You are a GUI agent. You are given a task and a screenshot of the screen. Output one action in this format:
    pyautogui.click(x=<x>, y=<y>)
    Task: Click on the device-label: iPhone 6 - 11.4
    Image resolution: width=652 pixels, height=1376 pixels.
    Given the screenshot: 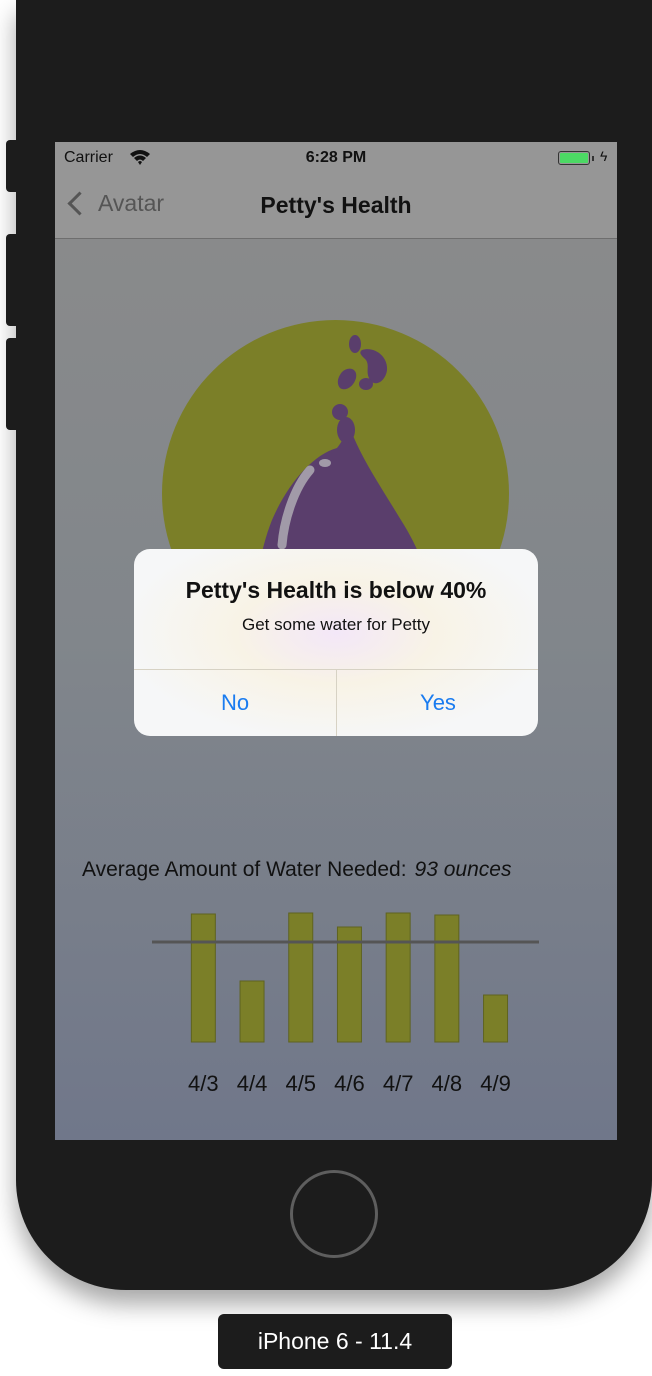 What is the action you would take?
    pyautogui.click(x=335, y=1341)
    